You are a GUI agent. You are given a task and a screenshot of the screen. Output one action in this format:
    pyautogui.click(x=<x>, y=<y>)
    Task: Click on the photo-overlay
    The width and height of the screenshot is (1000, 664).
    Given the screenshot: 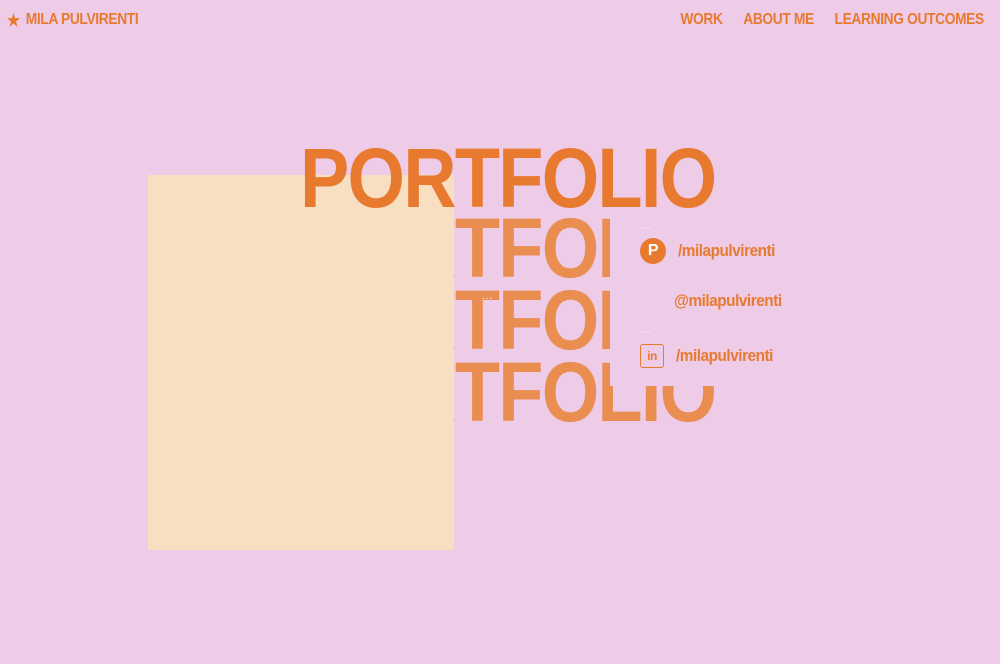 What is the action you would take?
    pyautogui.click(x=301, y=315)
    